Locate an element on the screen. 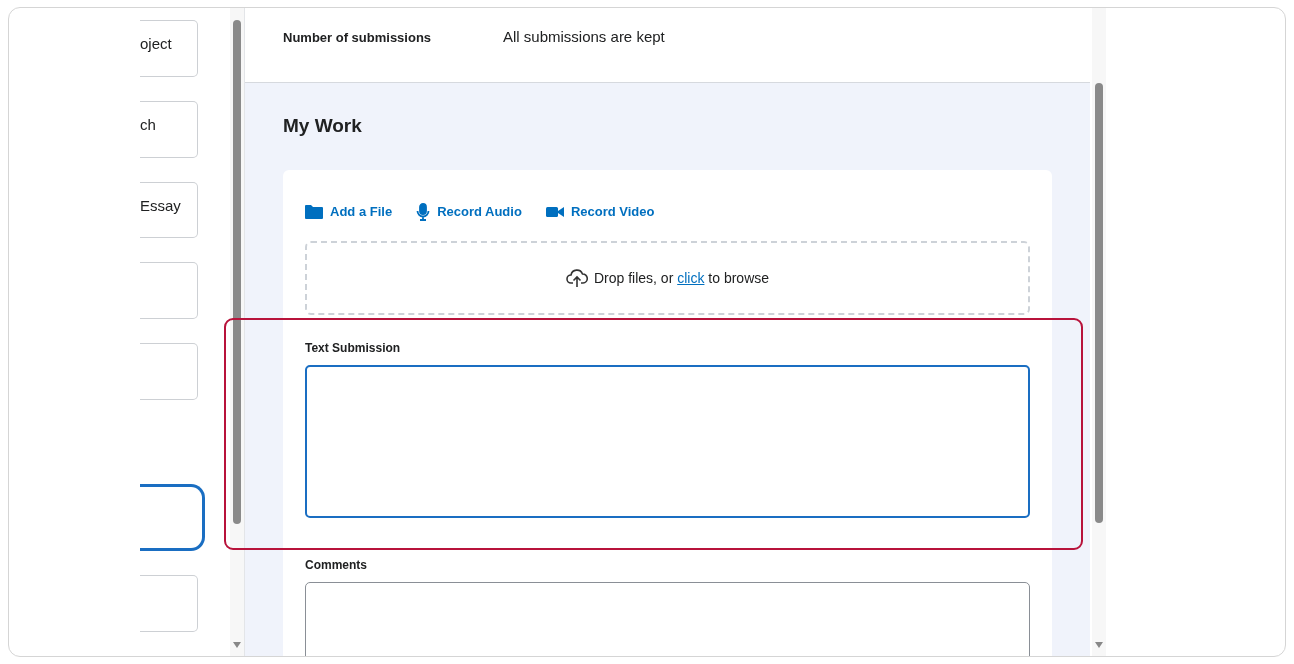 The width and height of the screenshot is (1294, 664). file-drop-zone: Drop files, or click to browse is located at coordinates (667, 278).